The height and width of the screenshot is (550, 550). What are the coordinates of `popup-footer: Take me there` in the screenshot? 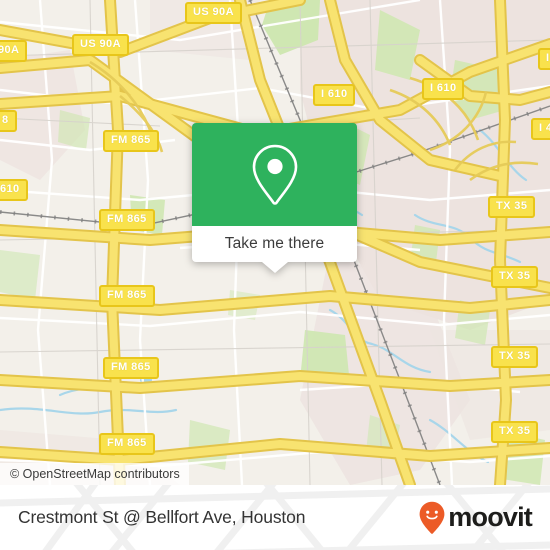 It's located at (274, 249).